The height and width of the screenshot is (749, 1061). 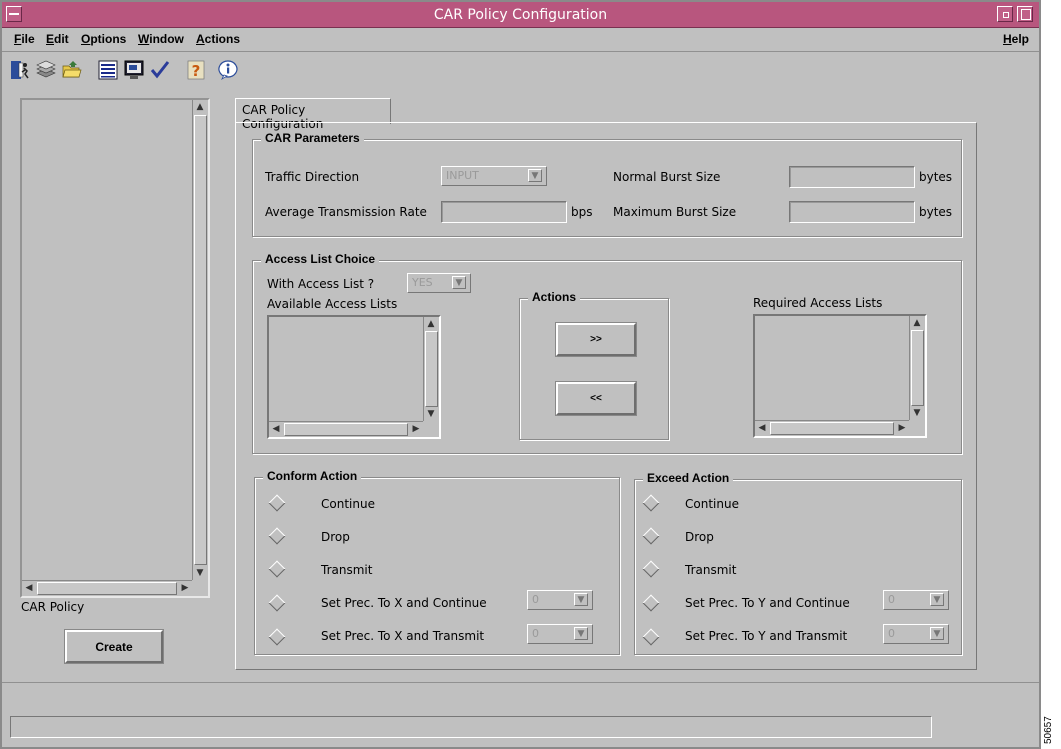 I want to click on normal-burst-unit: bytes, so click(x=936, y=177).